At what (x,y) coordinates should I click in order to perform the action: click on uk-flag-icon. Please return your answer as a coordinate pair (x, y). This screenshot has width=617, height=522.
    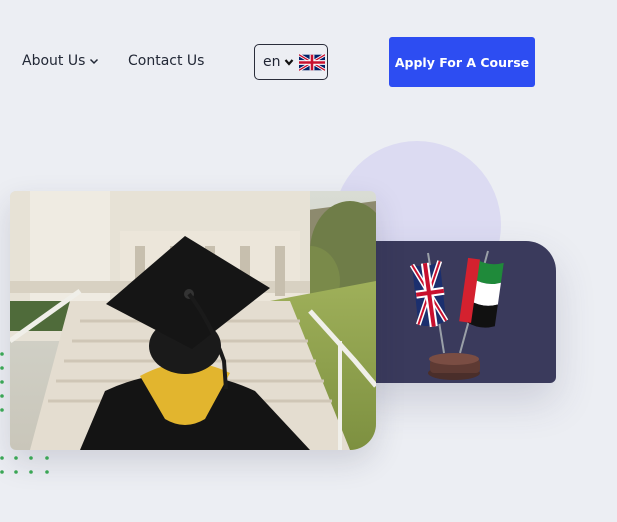
    Looking at the image, I should click on (311, 62).